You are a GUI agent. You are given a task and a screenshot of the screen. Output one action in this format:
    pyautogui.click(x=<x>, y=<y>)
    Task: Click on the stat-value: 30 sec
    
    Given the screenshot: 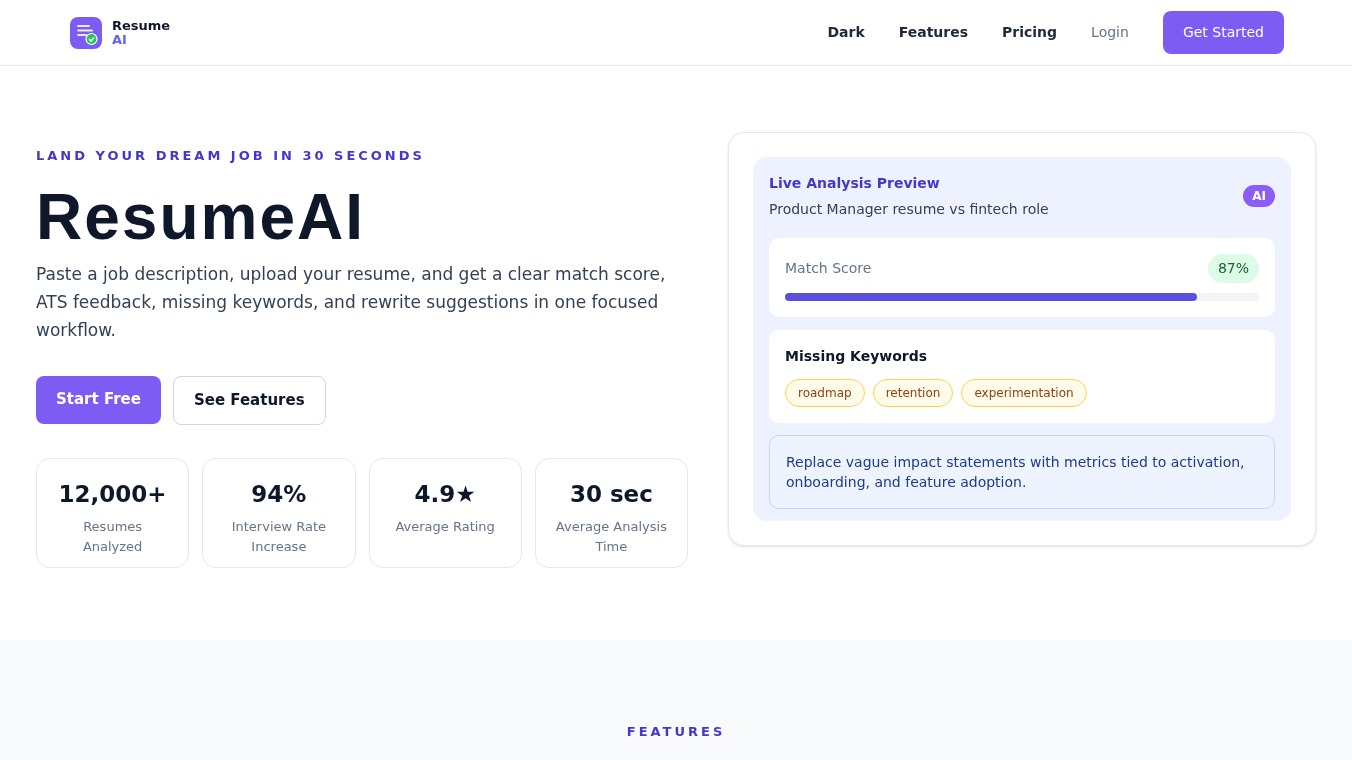 What is the action you would take?
    pyautogui.click(x=611, y=494)
    